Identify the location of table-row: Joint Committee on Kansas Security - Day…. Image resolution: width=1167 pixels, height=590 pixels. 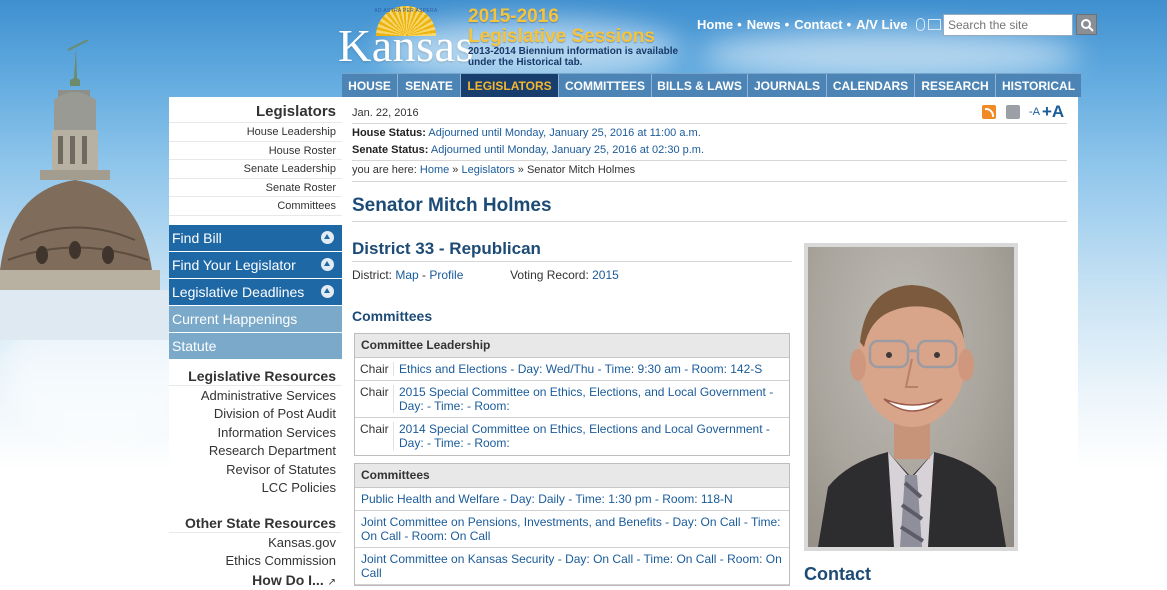
(572, 566).